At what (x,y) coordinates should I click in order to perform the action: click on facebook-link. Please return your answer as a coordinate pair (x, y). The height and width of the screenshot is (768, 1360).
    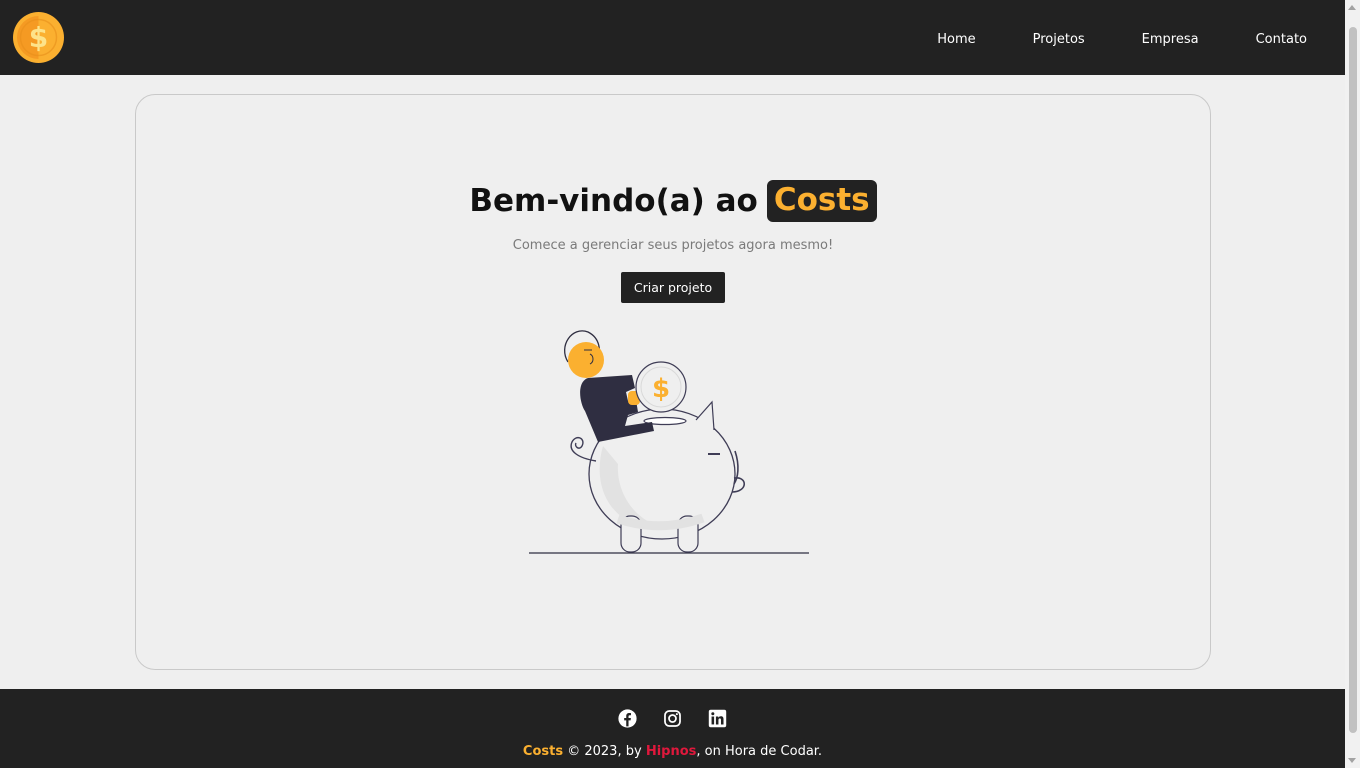
    Looking at the image, I should click on (627, 718).